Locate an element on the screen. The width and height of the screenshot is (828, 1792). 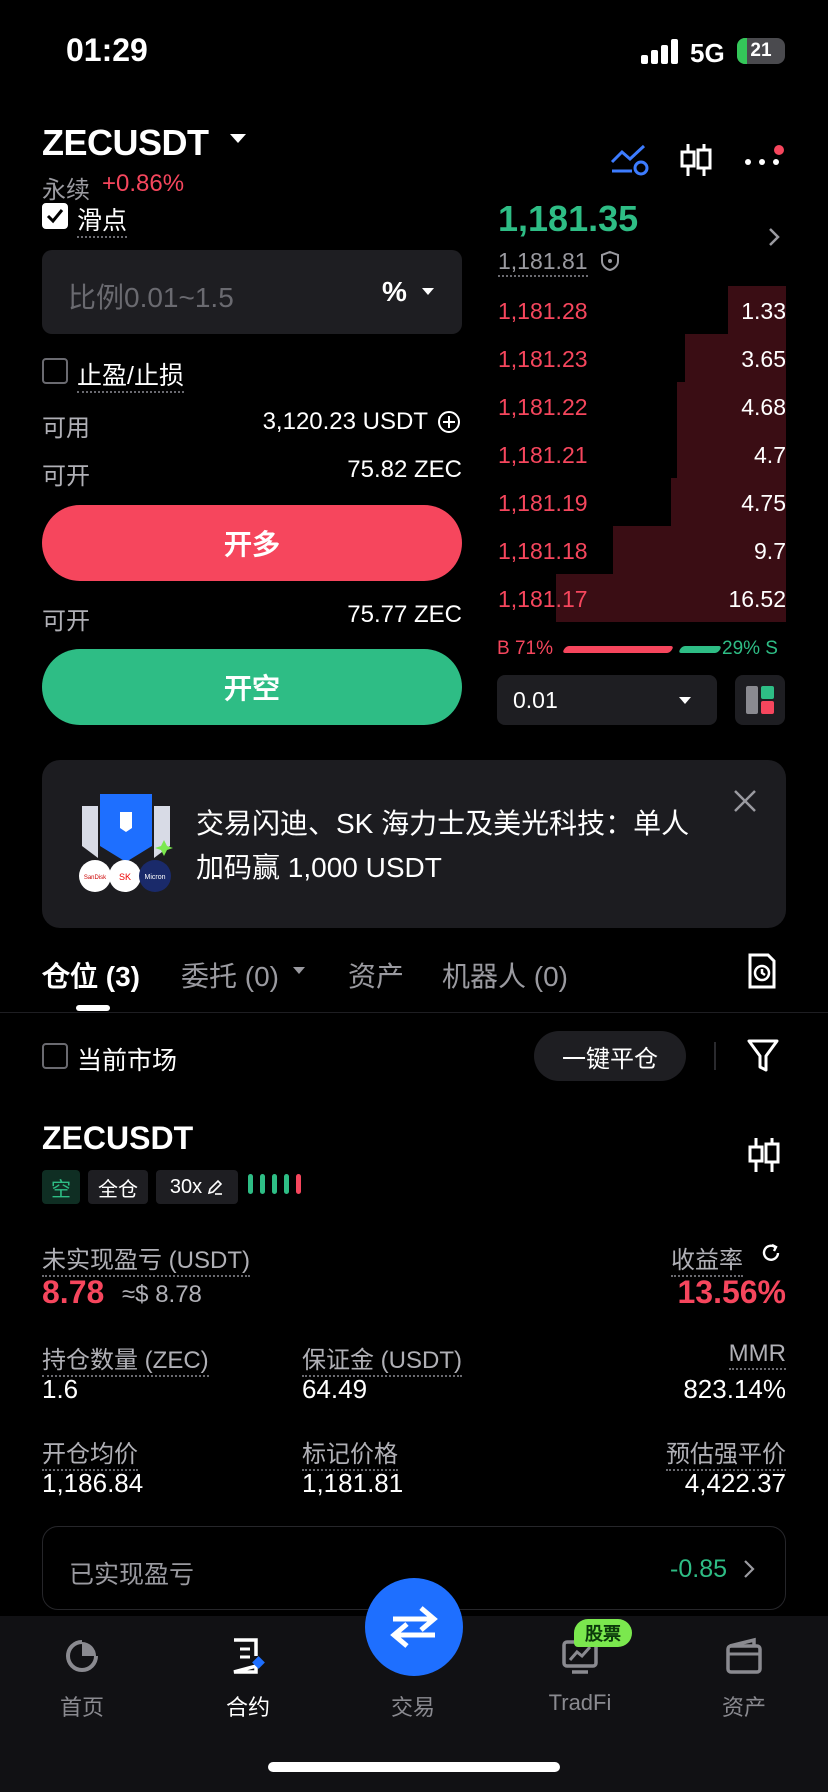
open-short-value: 75.77 ZEC is located at coordinates (404, 614).